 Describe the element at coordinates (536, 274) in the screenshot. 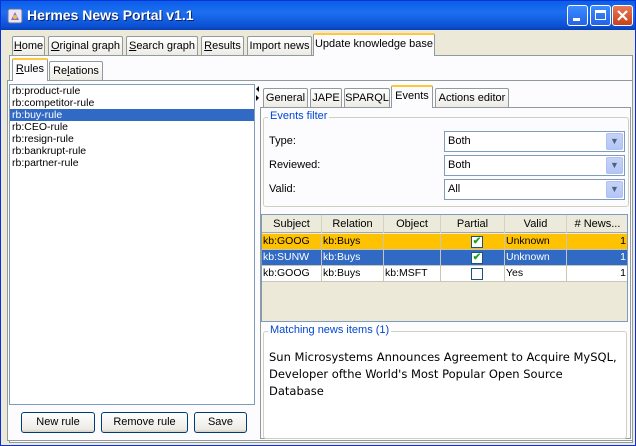

I see `cell-valid: Yes` at that location.